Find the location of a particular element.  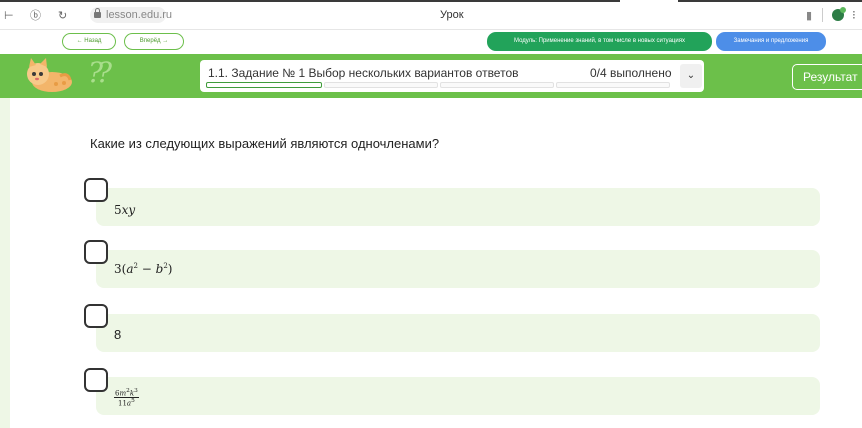

cat-mascot-icon is located at coordinates (49, 75).